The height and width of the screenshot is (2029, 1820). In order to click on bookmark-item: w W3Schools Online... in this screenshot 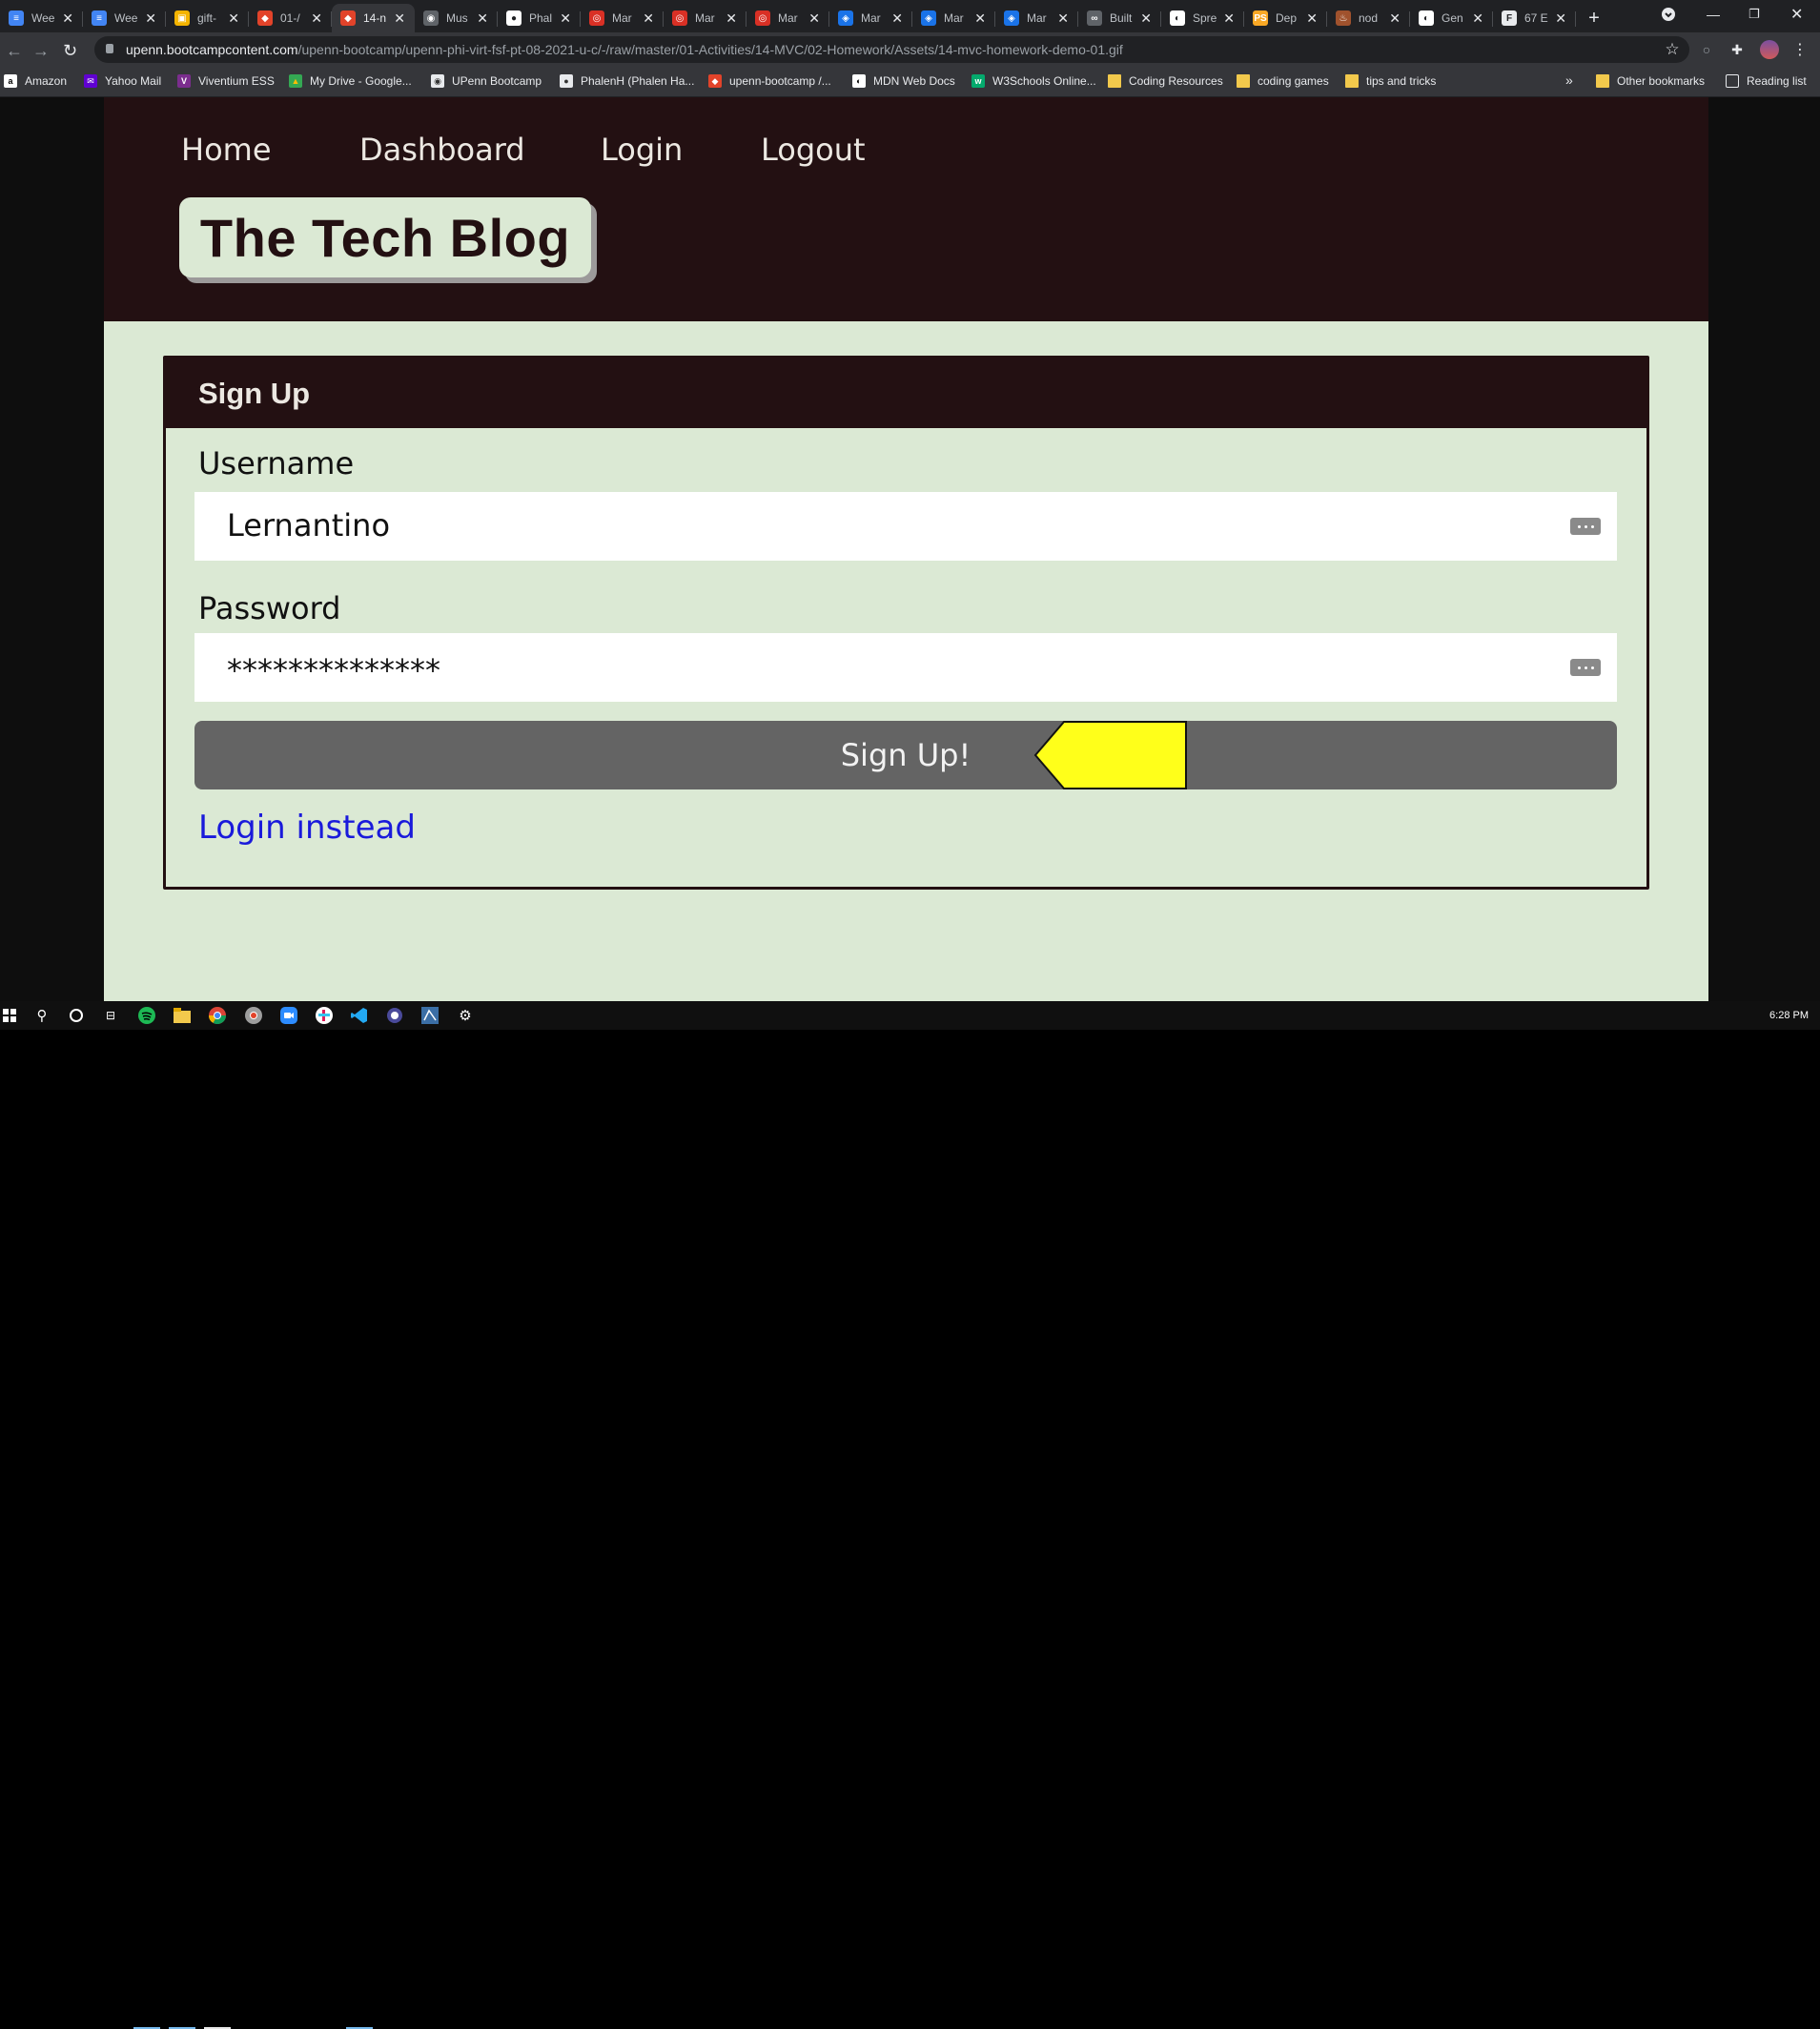, I will do `click(1033, 81)`.